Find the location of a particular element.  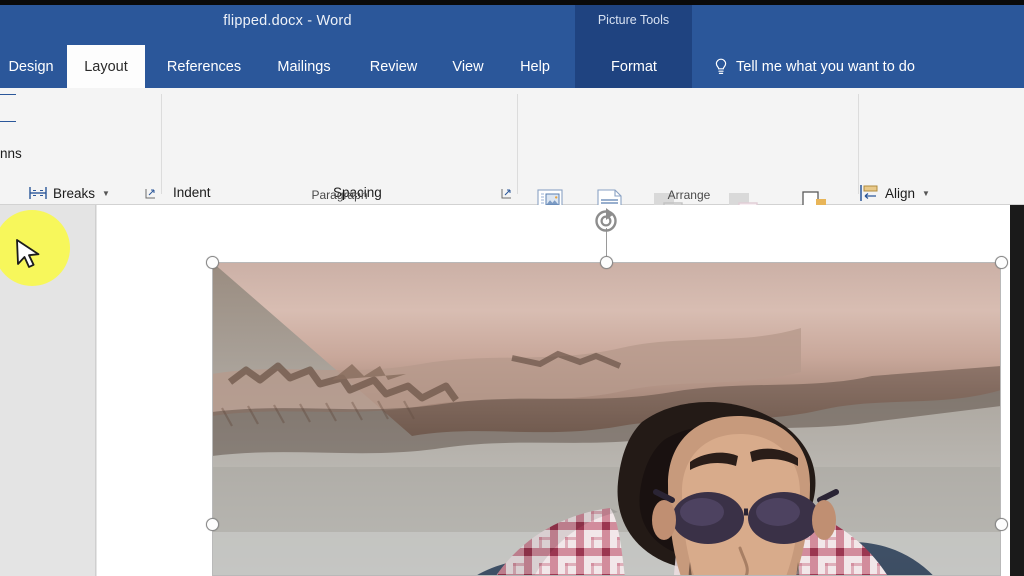

arrow-cursor is located at coordinates (27, 254).